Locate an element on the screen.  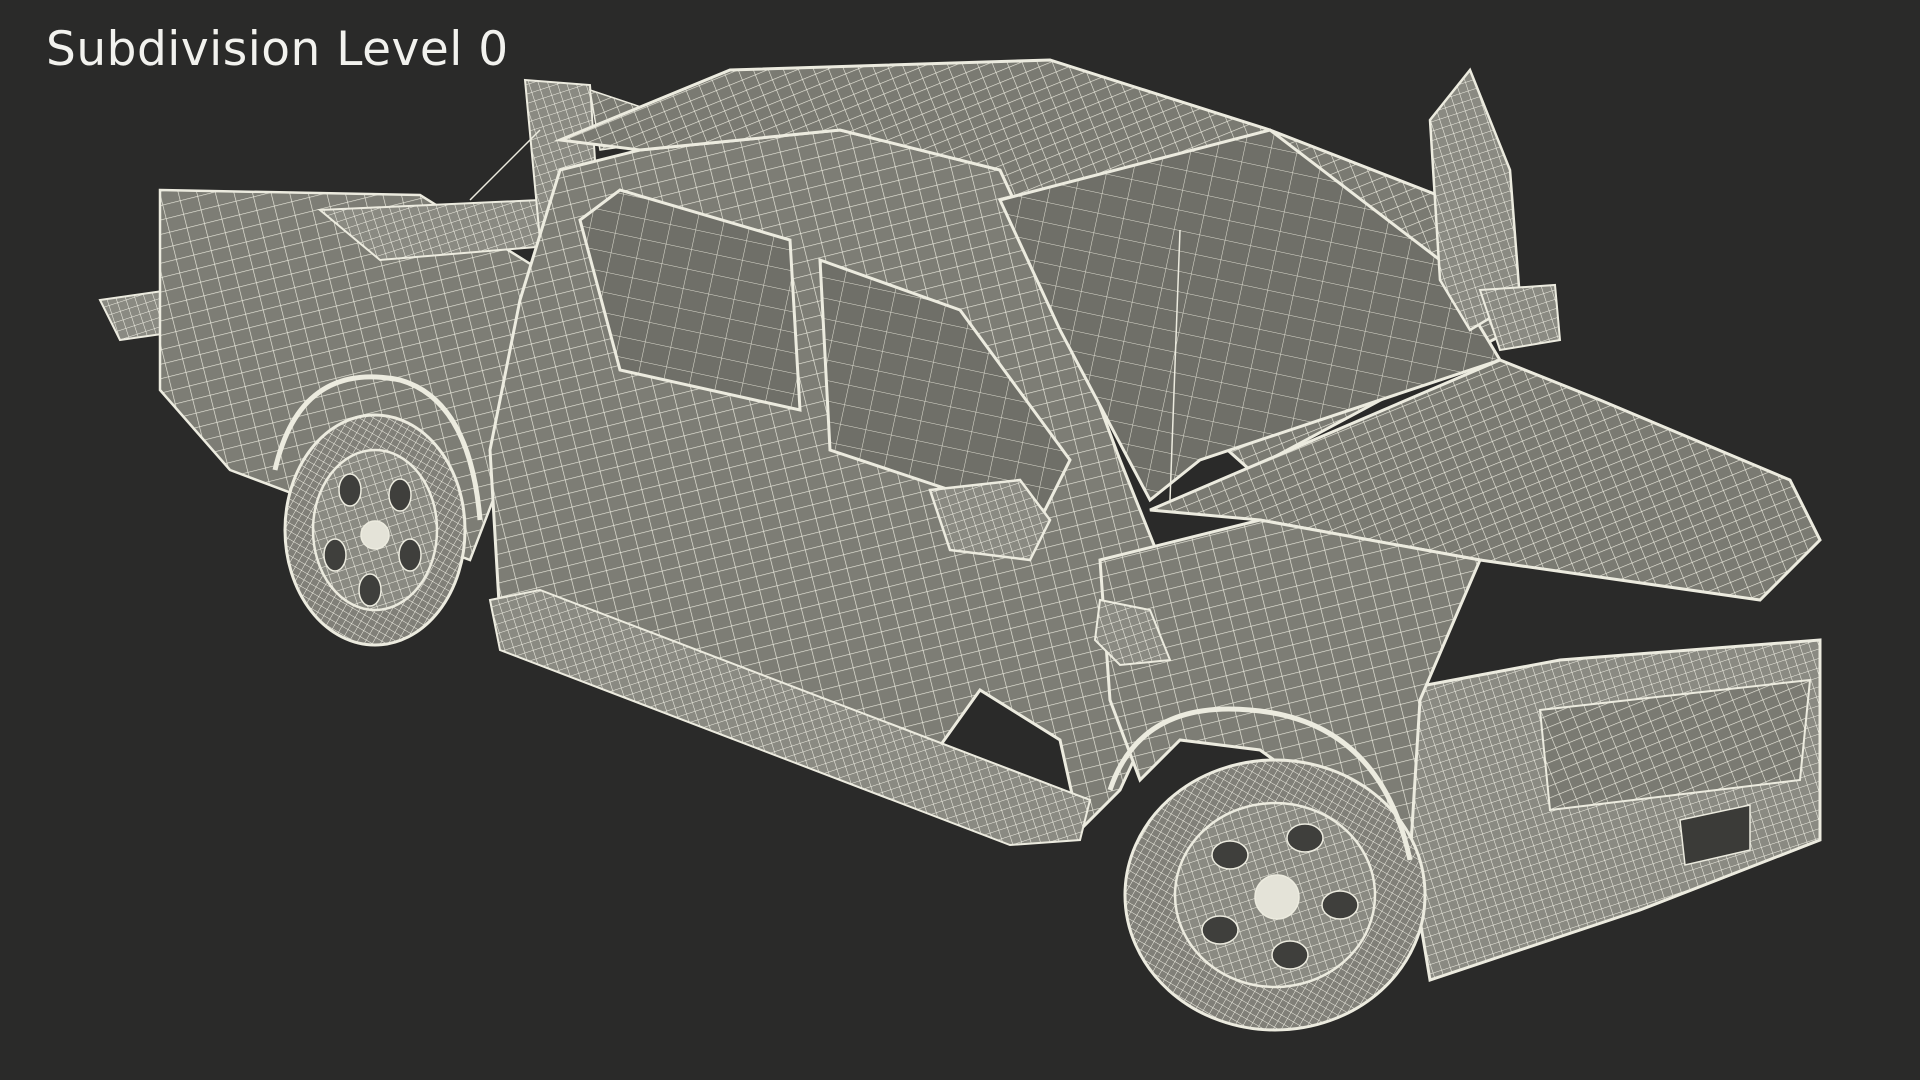
subdivision-level-label: Subdivision Level 0 is located at coordinates (277, 49).